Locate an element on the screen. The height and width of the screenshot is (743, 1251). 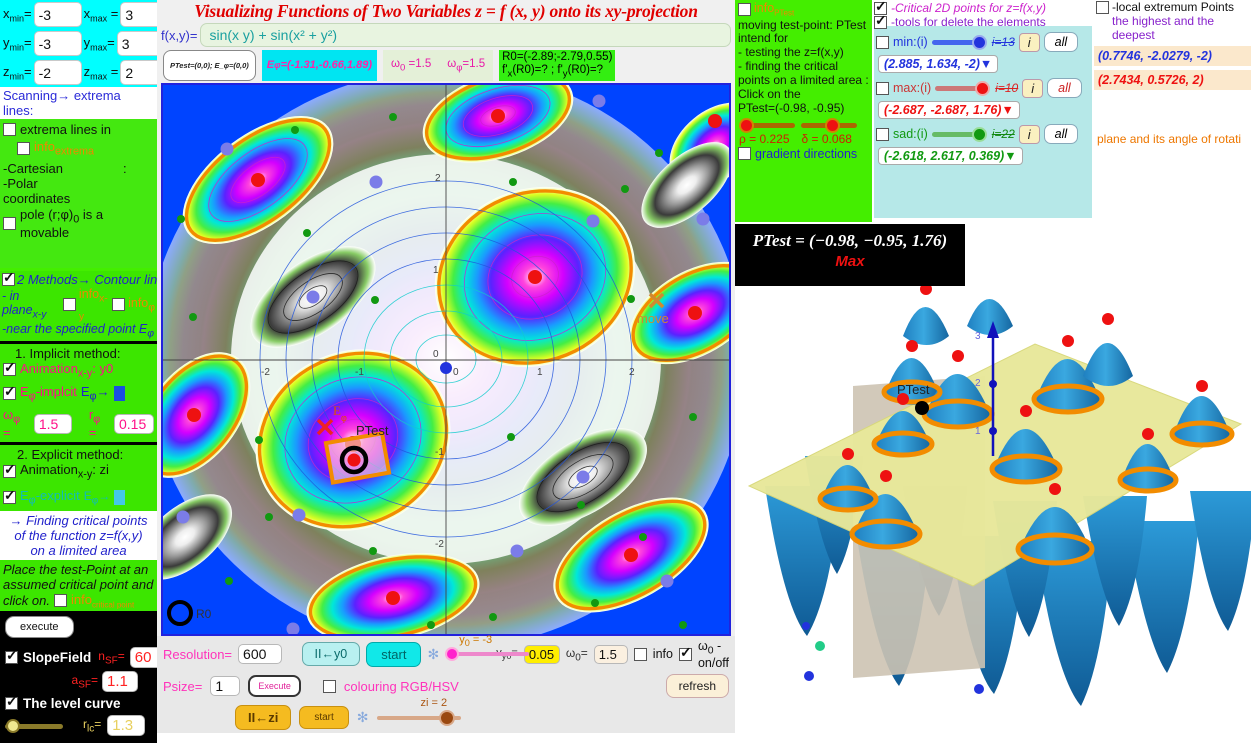
arrow1-sub: φ is located at coordinates (93, 396).